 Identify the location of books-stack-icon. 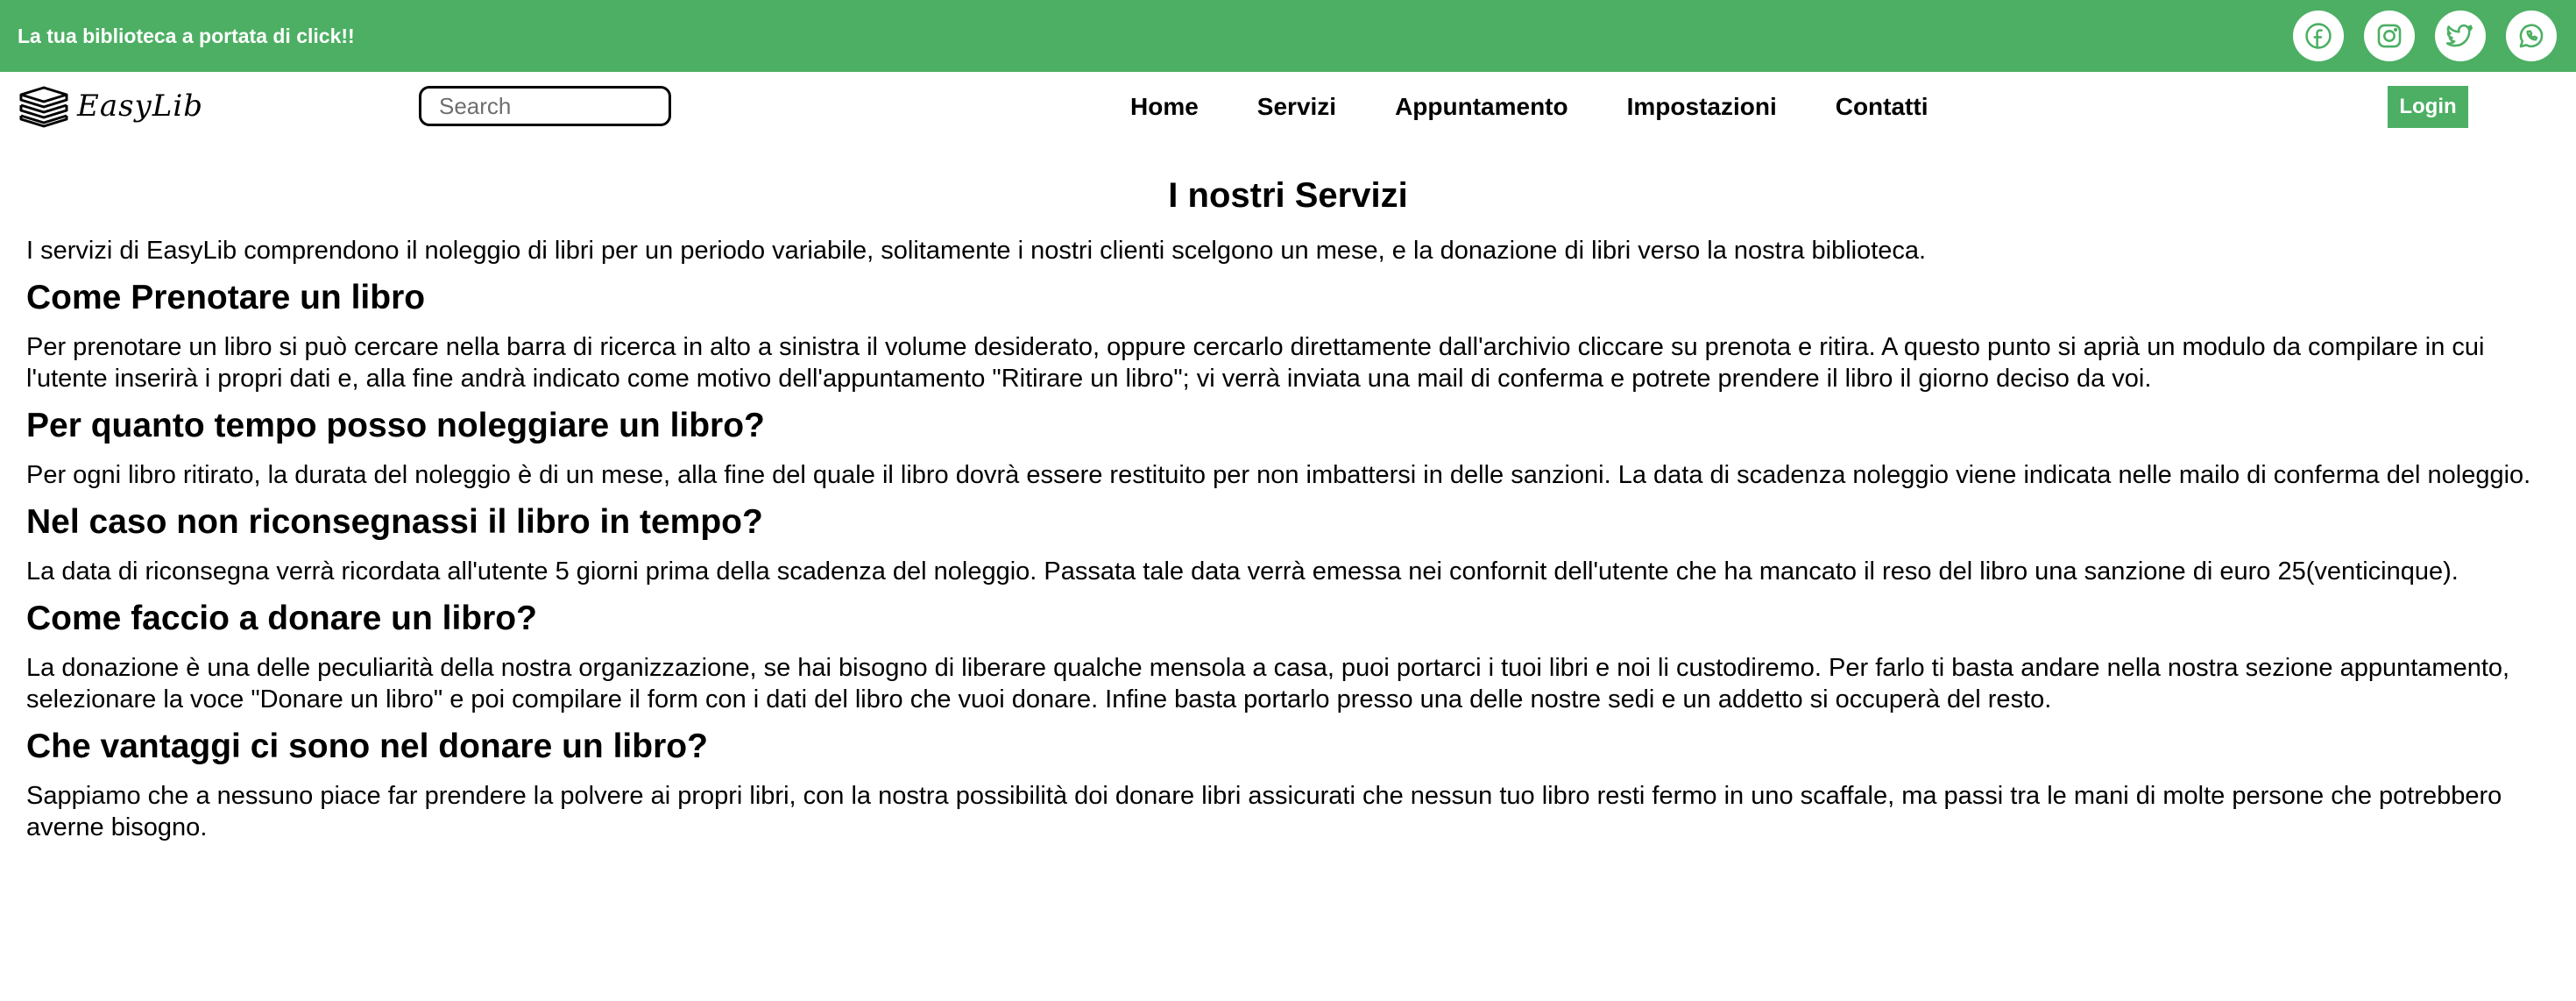
(43, 107).